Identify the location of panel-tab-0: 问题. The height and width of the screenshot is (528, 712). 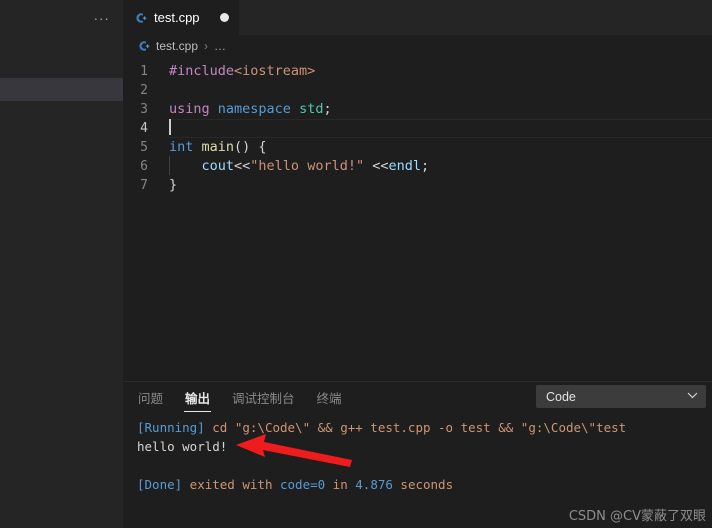
(150, 397).